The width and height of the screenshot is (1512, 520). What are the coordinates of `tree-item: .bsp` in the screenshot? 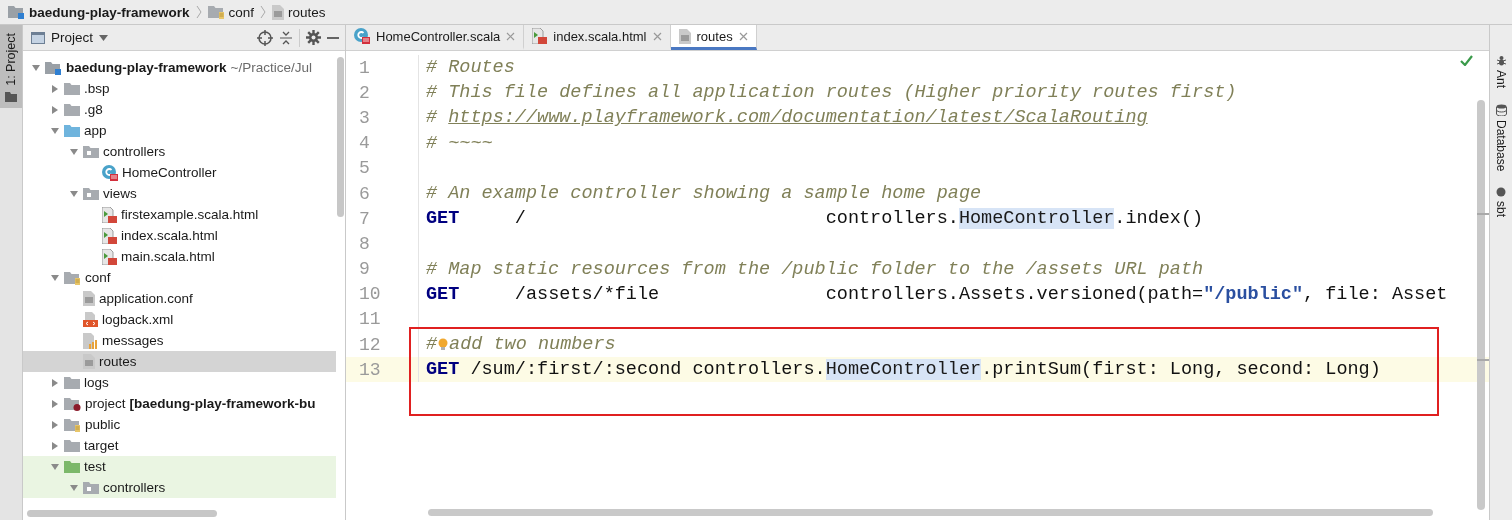 It's located at (179, 88).